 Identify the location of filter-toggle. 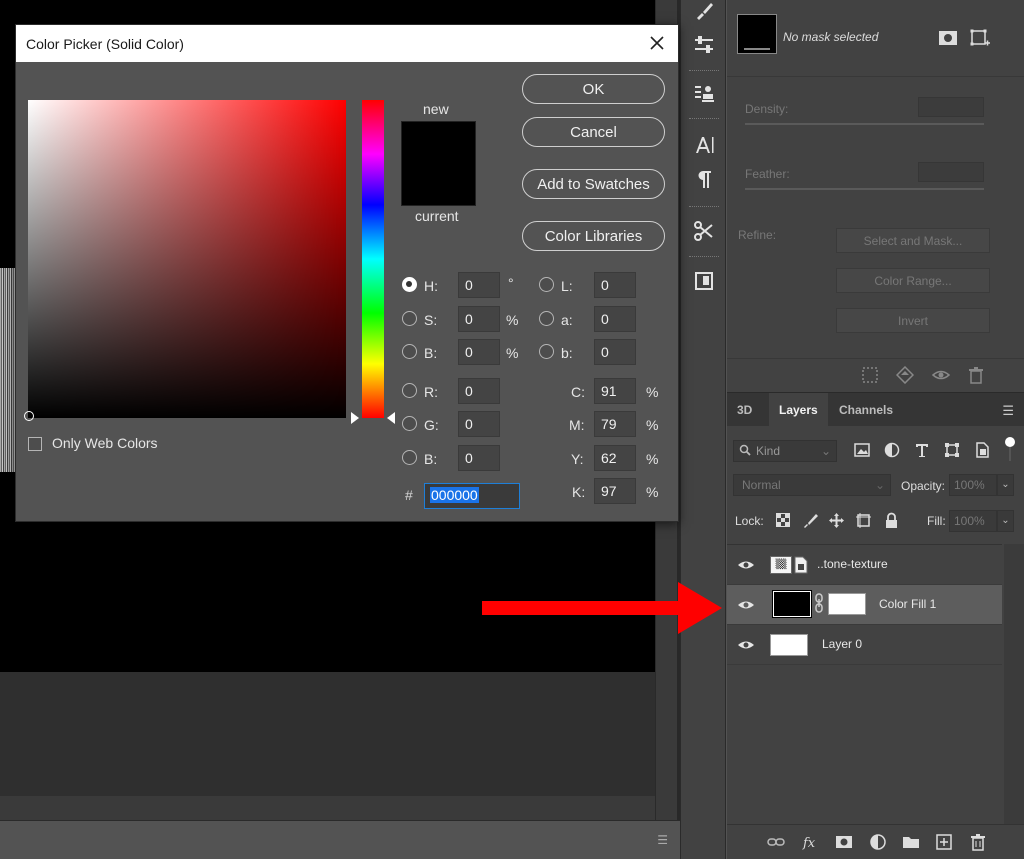
(1010, 449).